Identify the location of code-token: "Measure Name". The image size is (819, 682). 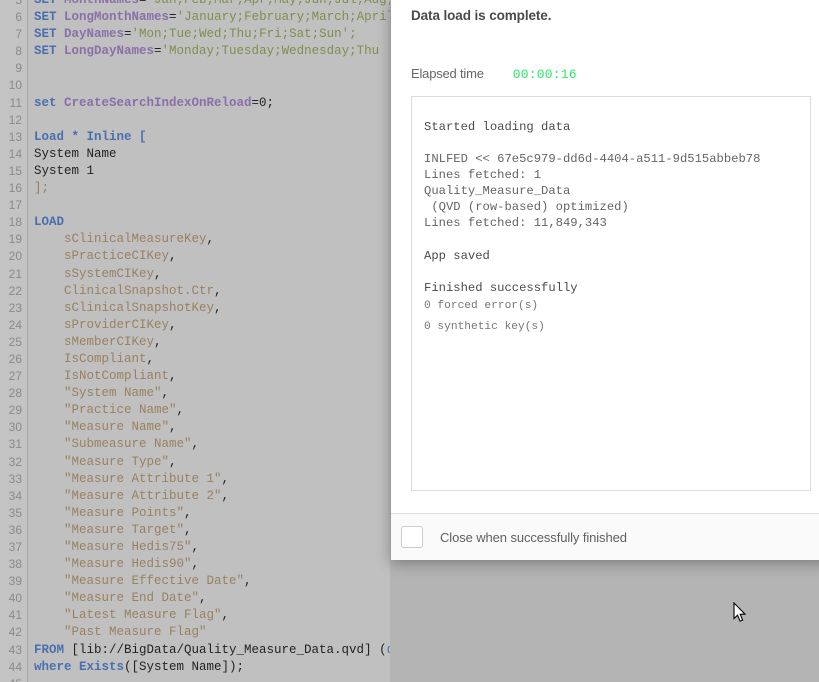
(102, 427).